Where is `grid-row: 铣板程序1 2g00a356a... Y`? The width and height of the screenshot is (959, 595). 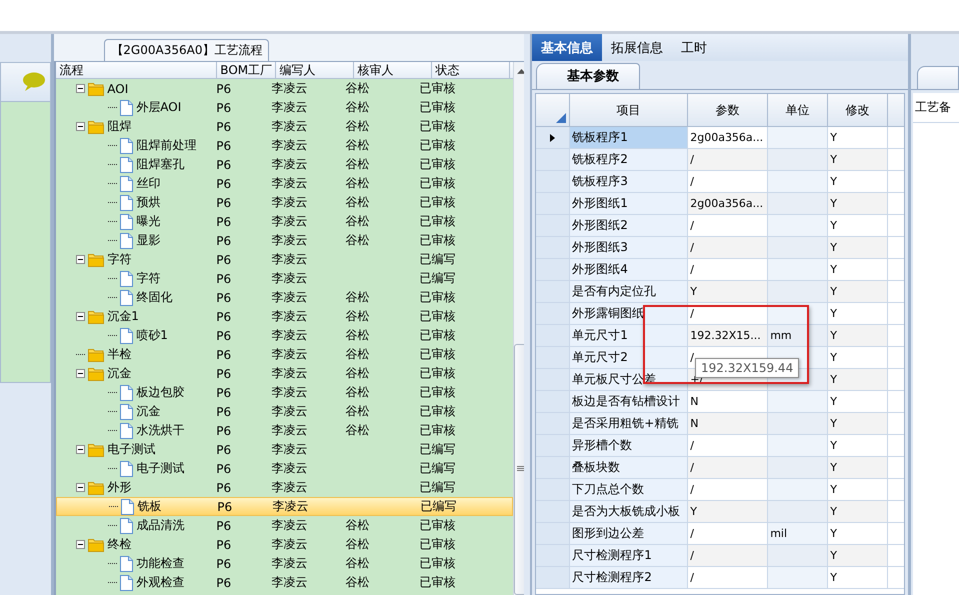
grid-row: 铣板程序1 2g00a356a... Y is located at coordinates (720, 138).